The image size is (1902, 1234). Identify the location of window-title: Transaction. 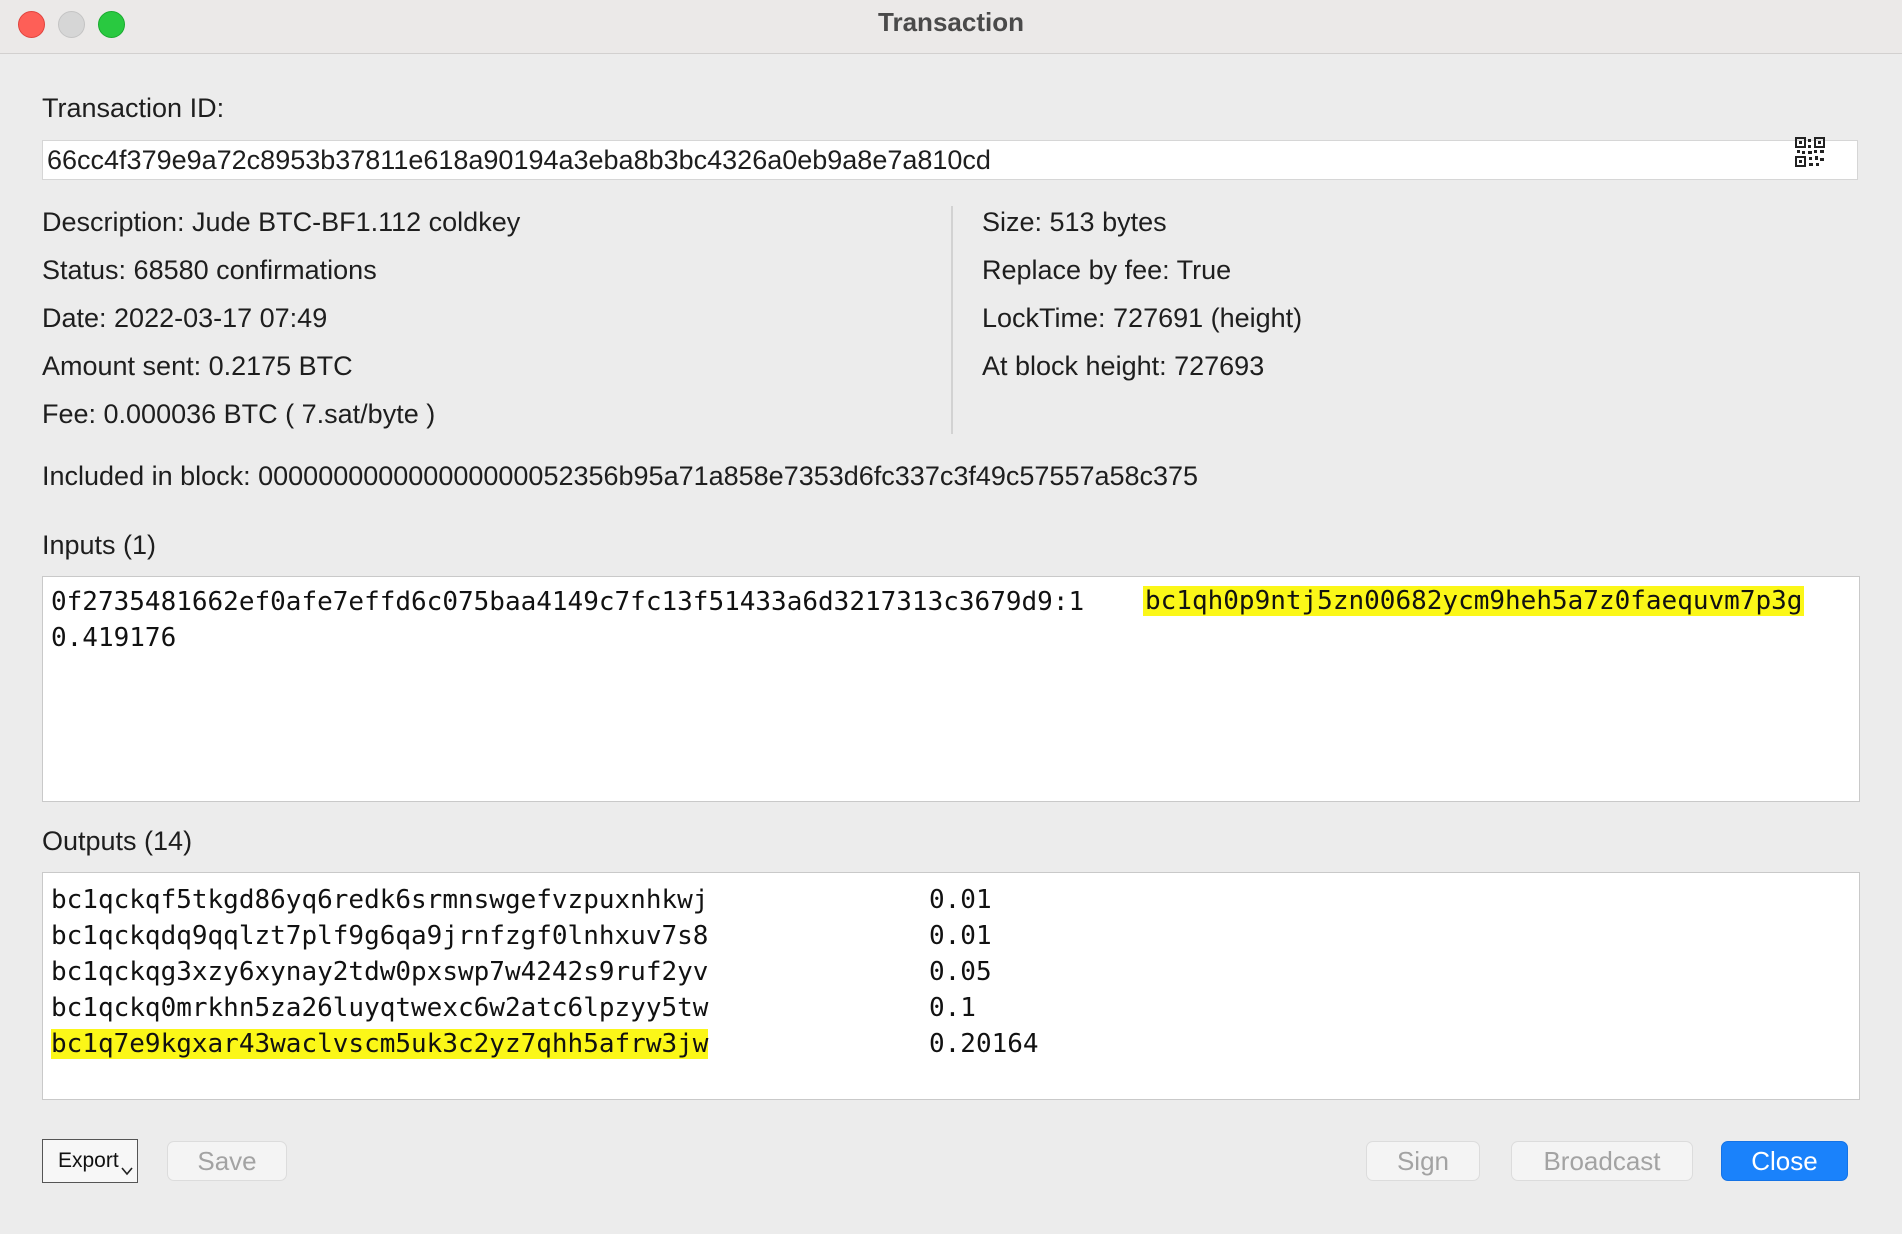
(951, 22).